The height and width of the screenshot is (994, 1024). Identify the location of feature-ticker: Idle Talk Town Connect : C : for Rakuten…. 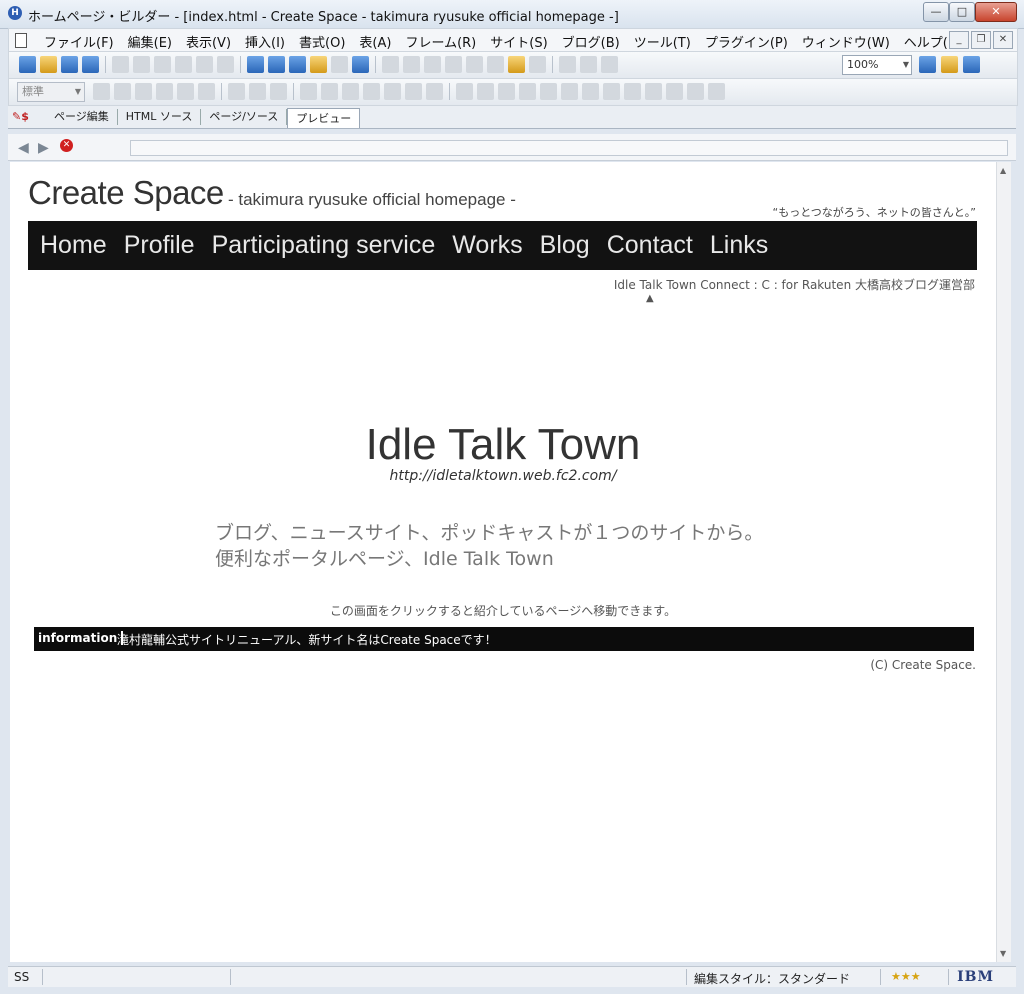
(794, 284).